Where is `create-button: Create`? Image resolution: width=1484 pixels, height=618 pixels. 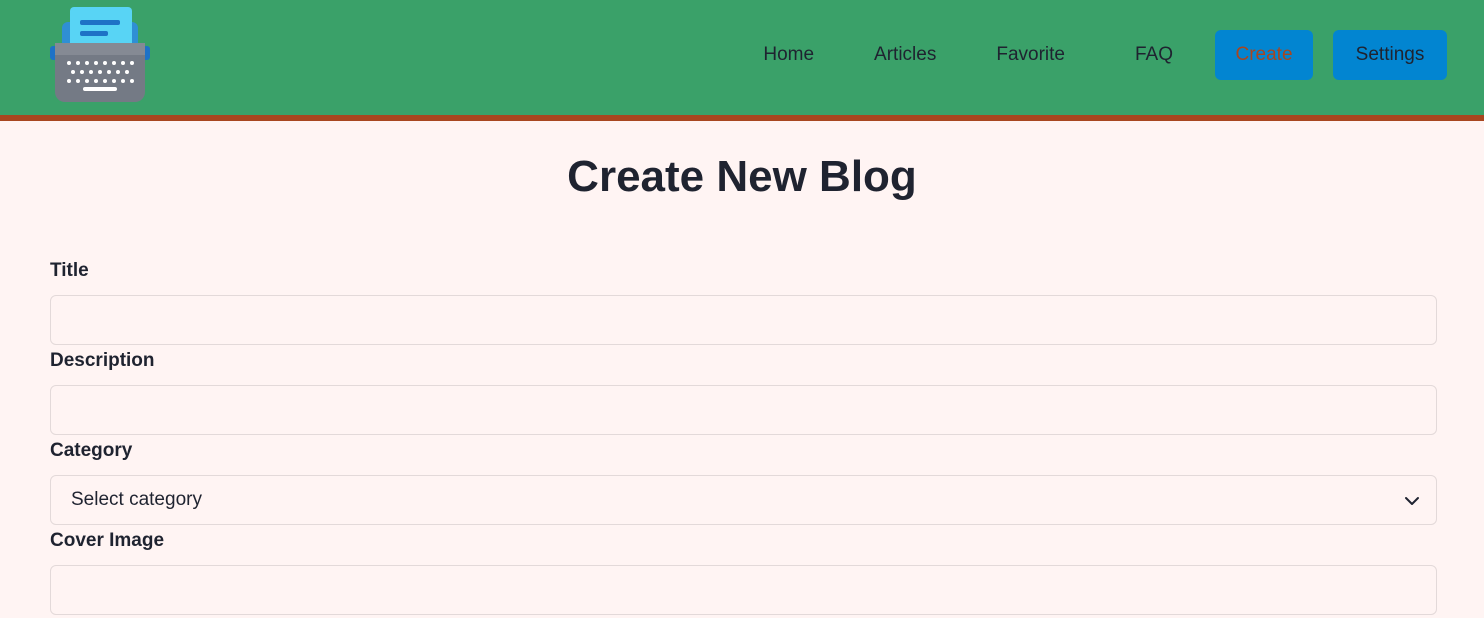 create-button: Create is located at coordinates (1264, 55).